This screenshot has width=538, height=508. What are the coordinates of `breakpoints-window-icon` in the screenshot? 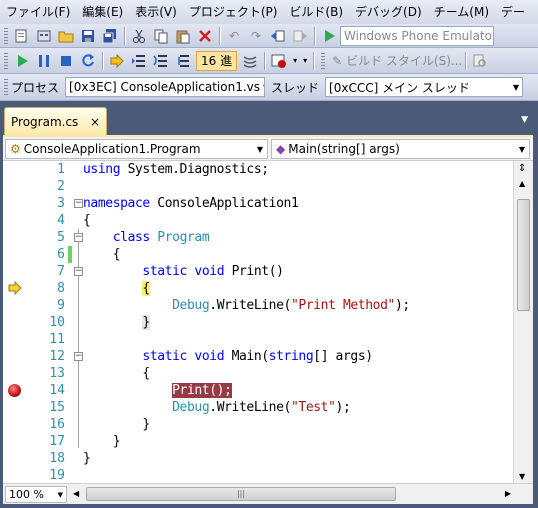 It's located at (279, 61).